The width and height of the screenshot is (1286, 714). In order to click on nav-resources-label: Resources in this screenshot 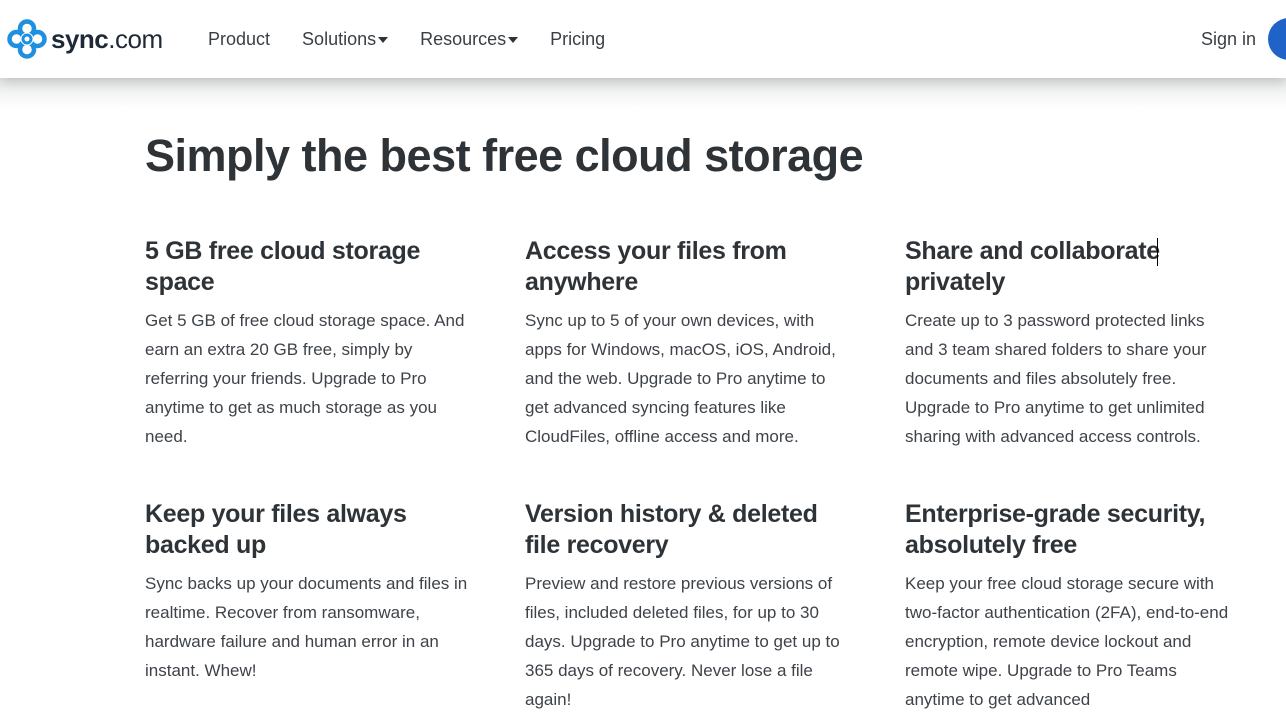, I will do `click(463, 39)`.